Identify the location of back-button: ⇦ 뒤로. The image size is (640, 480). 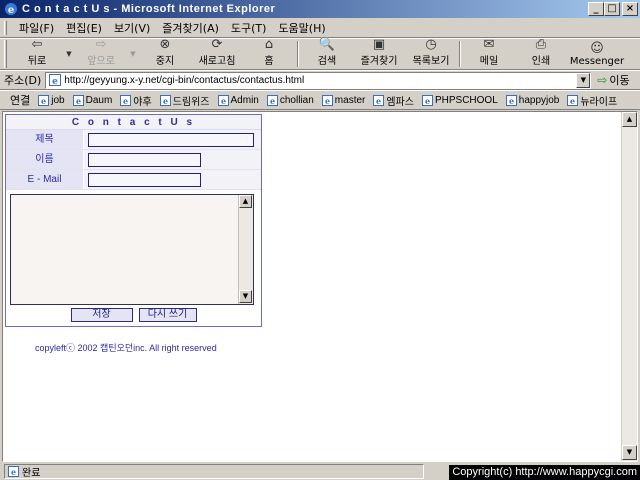
(37, 53).